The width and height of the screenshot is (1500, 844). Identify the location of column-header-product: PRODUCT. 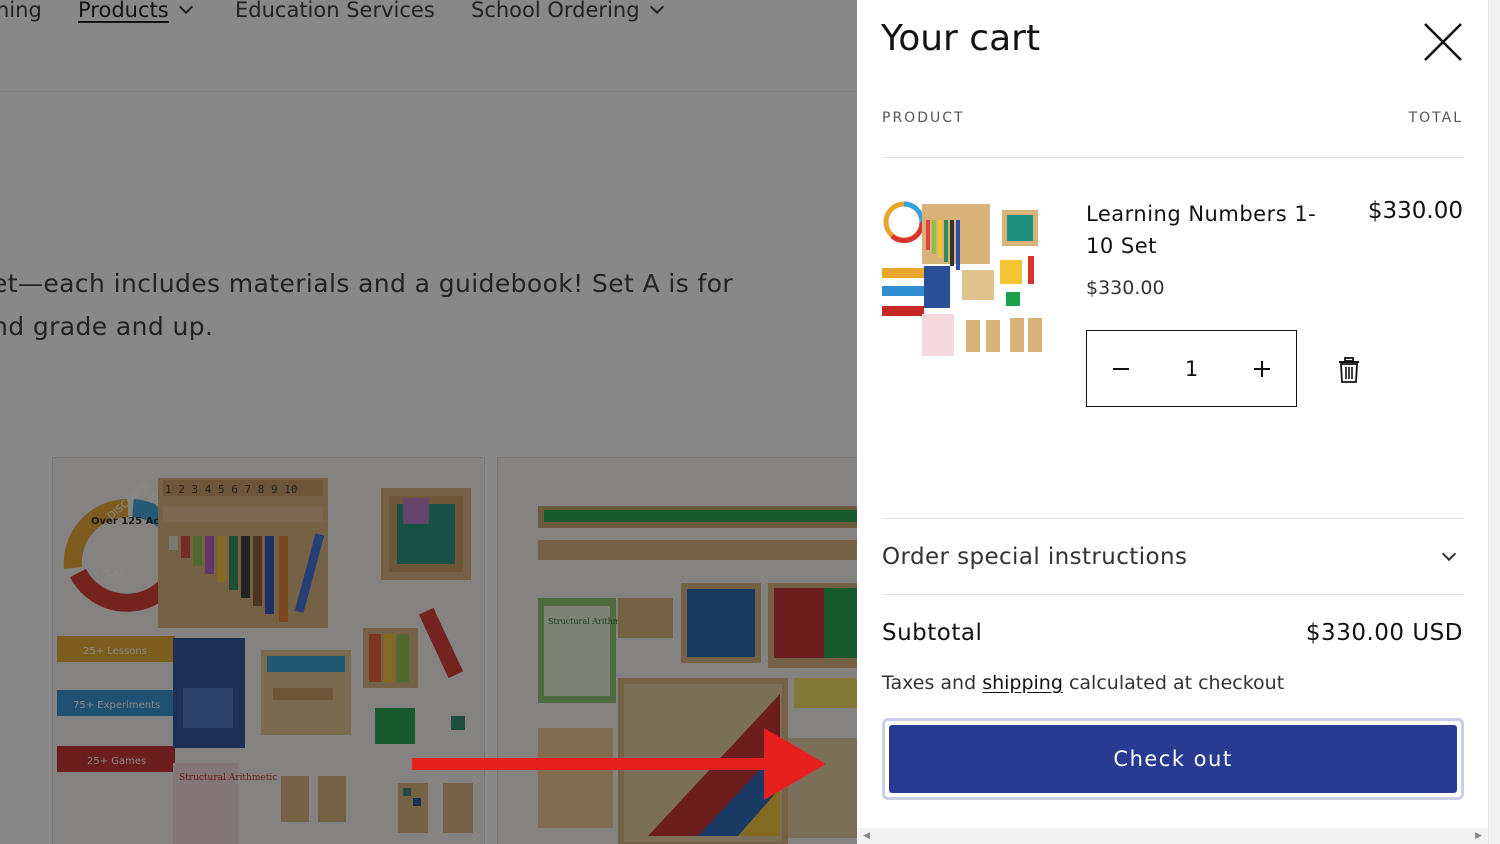
(923, 118).